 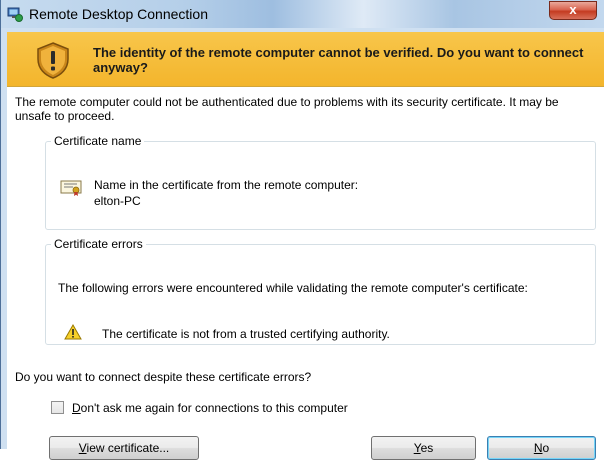 I want to click on close-icon: x, so click(x=573, y=9).